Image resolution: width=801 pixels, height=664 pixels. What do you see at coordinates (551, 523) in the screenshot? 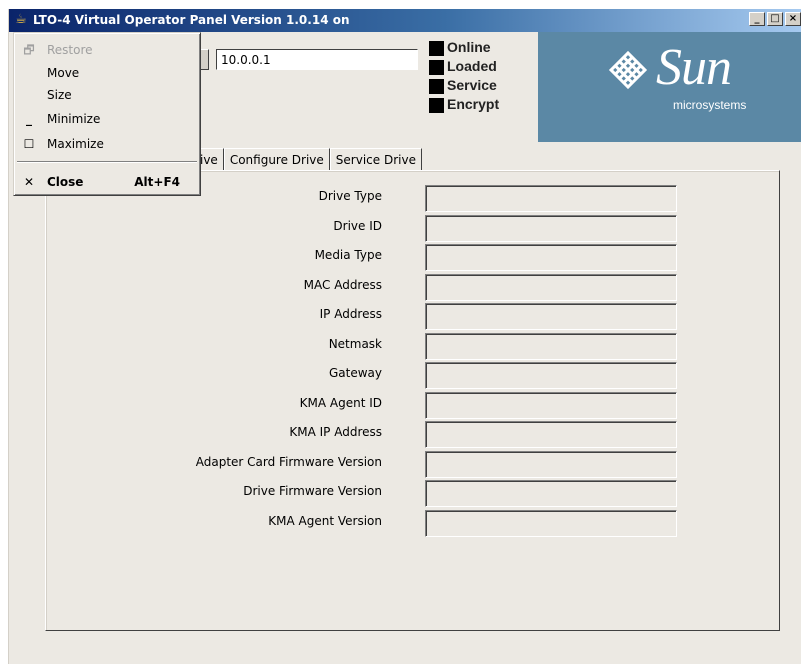
I see `kma-agent-version-field` at bounding box center [551, 523].